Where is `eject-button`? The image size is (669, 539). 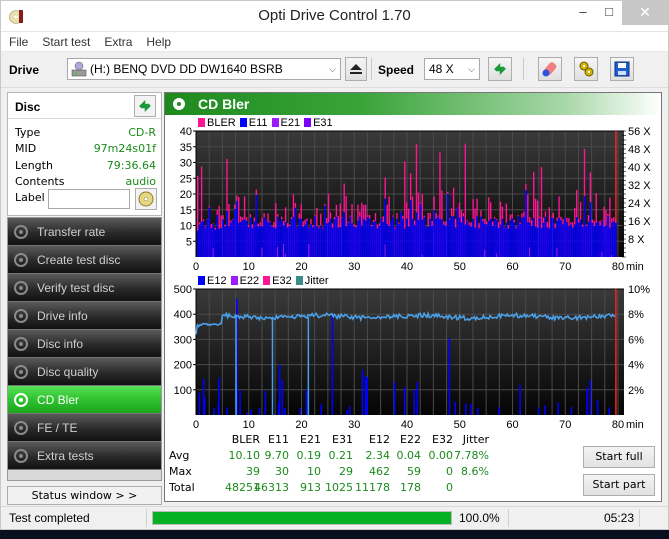 eject-button is located at coordinates (356, 69).